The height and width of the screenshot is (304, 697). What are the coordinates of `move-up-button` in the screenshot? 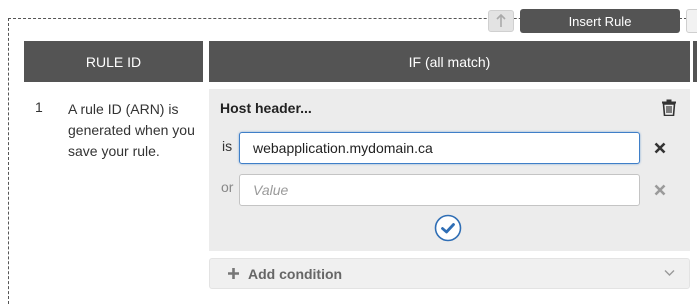 It's located at (501, 21).